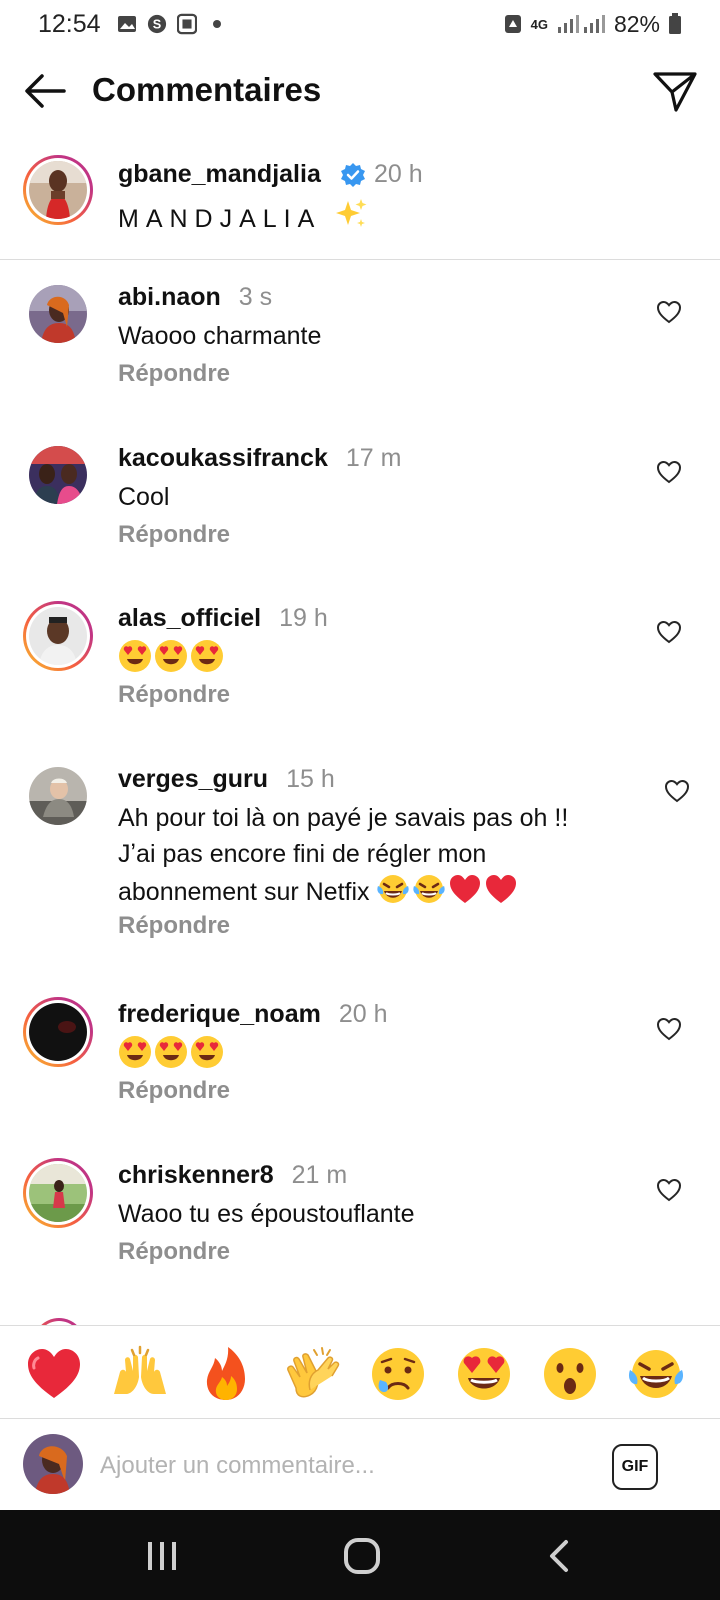  Describe the element at coordinates (398, 174) in the screenshot. I see `caption-time: 20 h` at that location.